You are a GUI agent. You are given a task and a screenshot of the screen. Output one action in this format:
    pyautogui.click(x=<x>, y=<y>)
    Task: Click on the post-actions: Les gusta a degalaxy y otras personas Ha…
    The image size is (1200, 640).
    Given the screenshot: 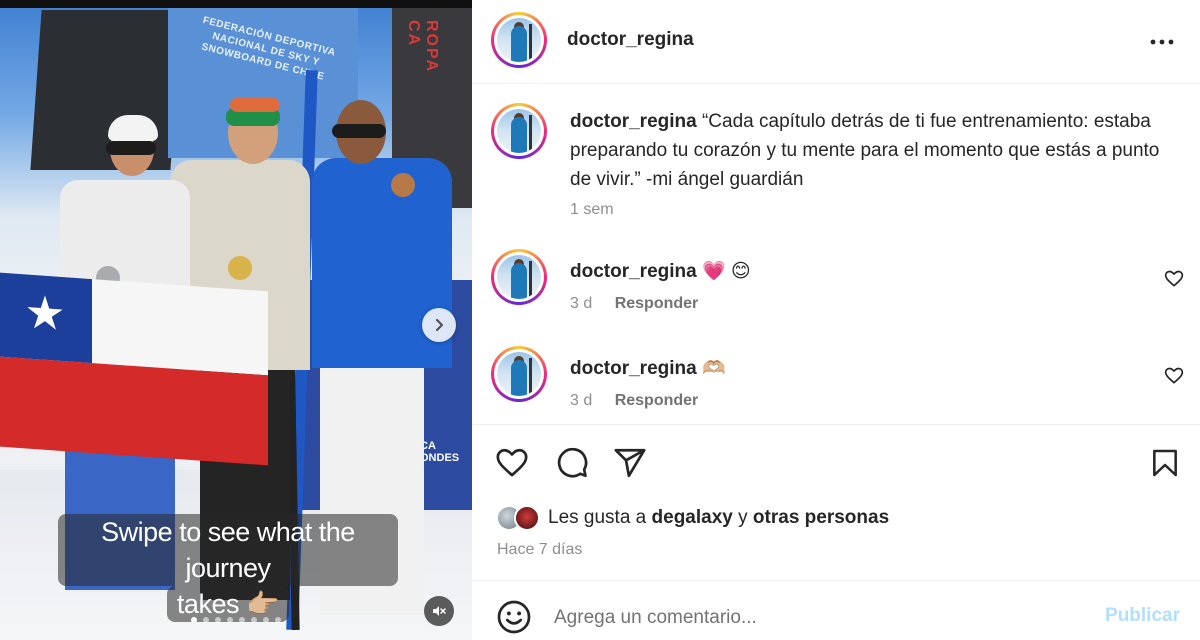 What is the action you would take?
    pyautogui.click(x=836, y=502)
    